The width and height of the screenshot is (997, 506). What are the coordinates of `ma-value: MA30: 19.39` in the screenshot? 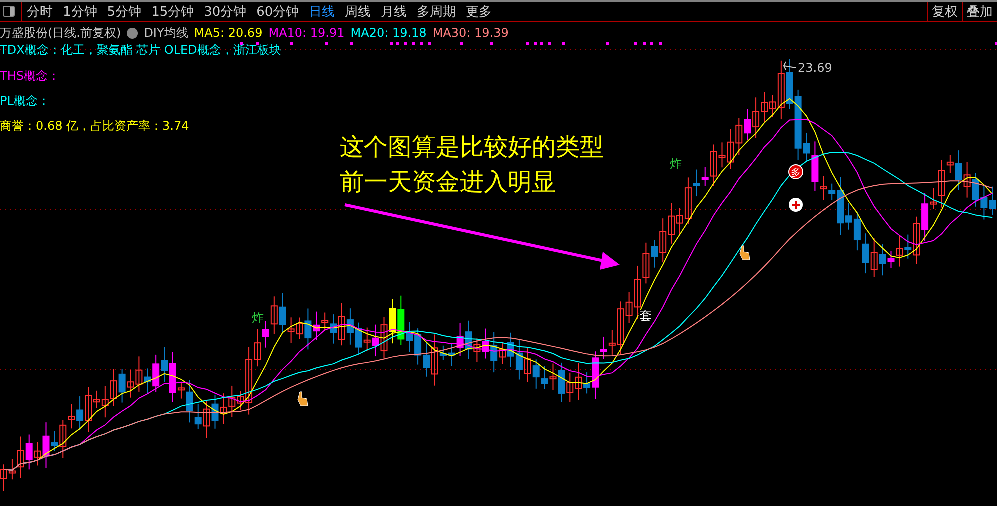 It's located at (470, 33).